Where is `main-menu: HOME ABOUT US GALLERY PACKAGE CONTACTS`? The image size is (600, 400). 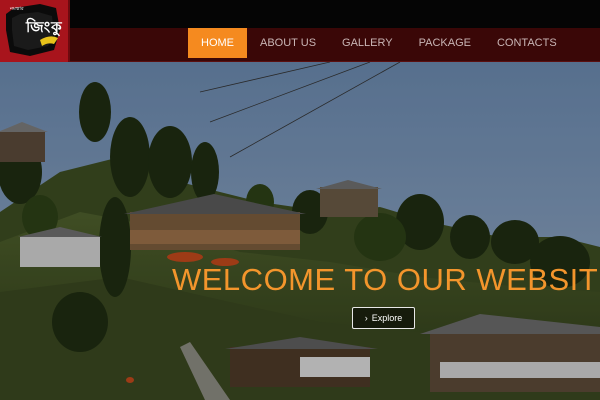
main-menu: HOME ABOUT US GALLERY PACKAGE CONTACTS is located at coordinates (379, 43).